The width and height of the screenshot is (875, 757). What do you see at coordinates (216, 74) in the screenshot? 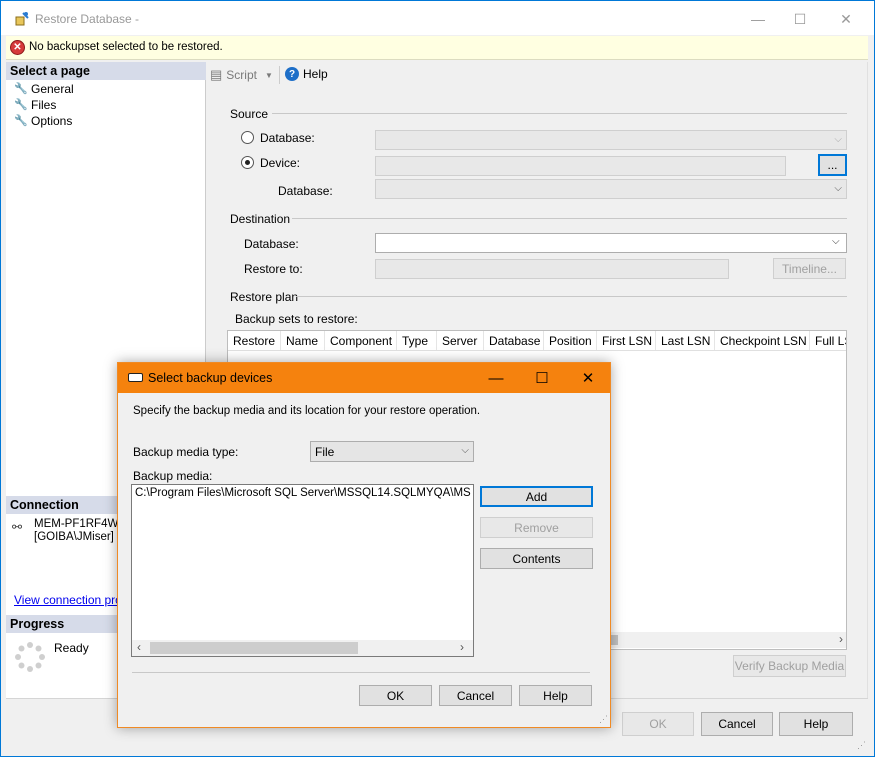
I see `script-icon: ▤` at bounding box center [216, 74].